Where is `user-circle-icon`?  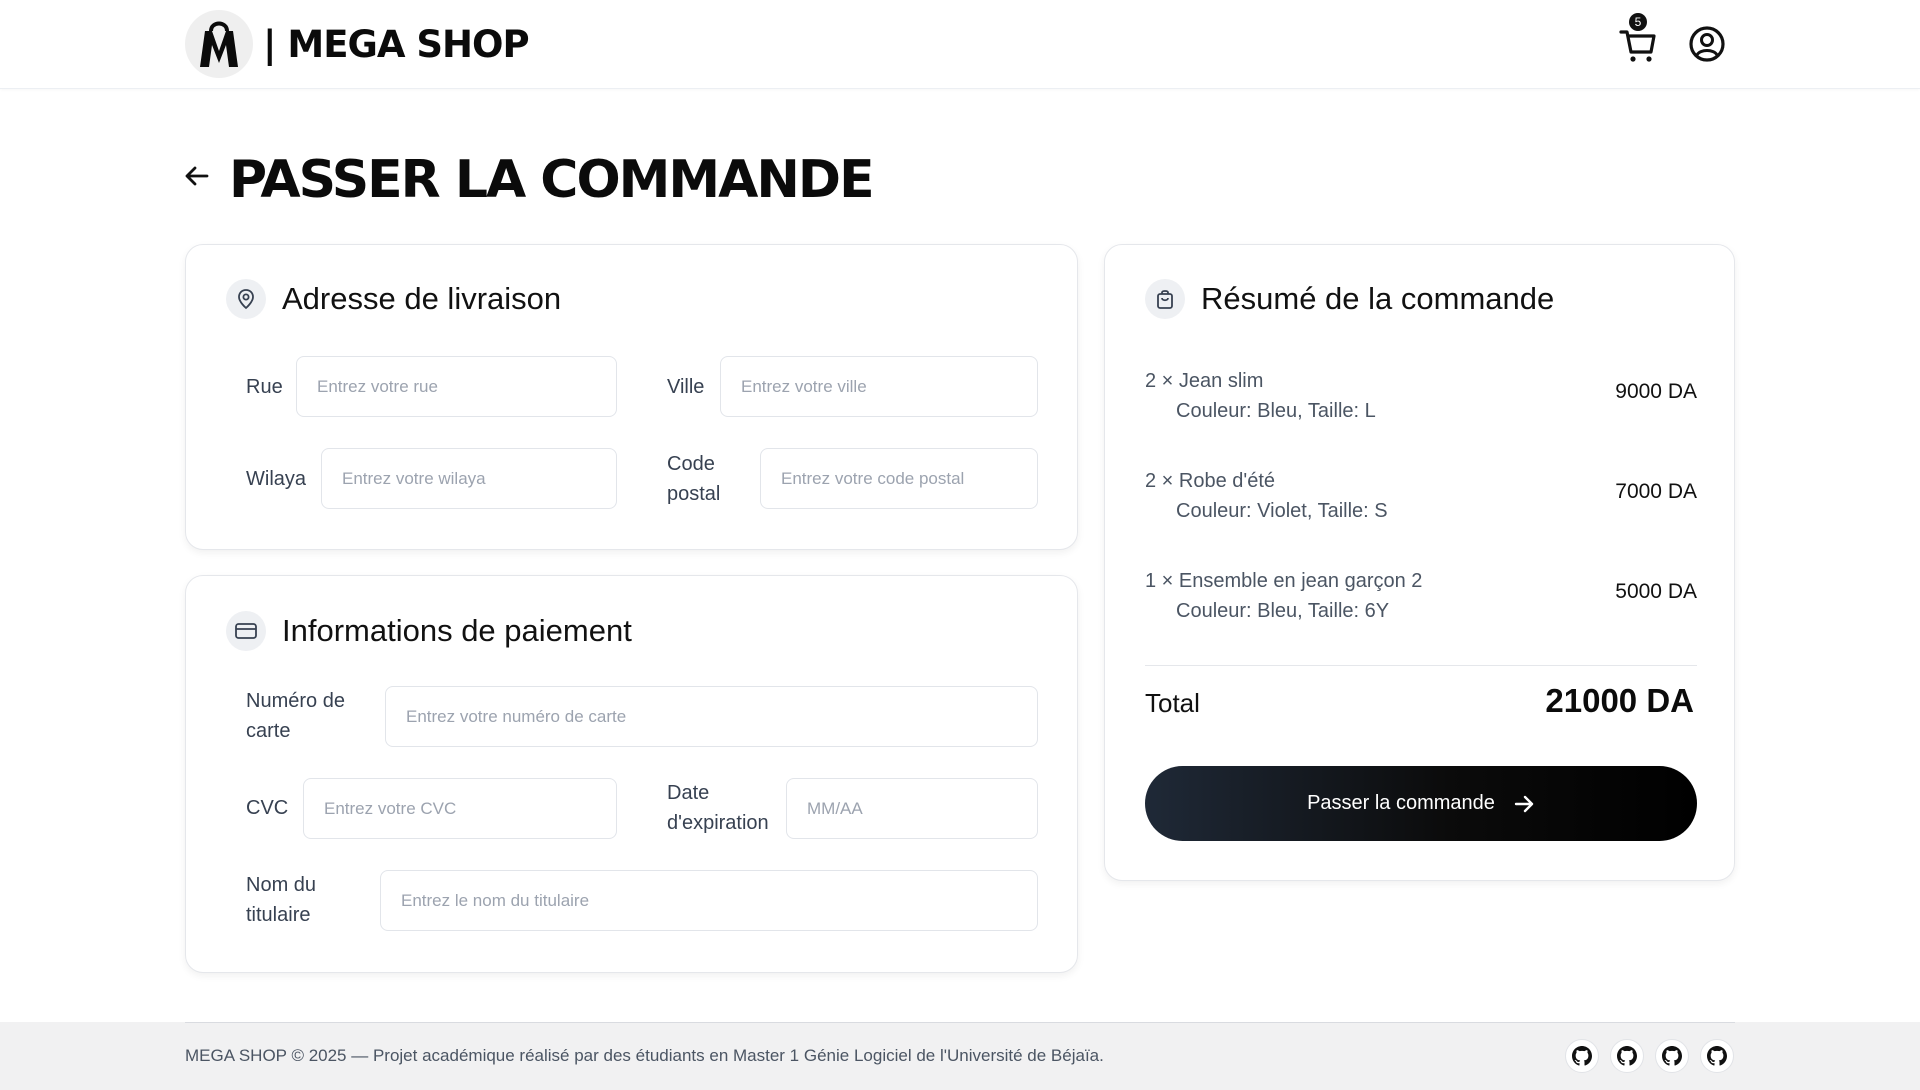
user-circle-icon is located at coordinates (1707, 44).